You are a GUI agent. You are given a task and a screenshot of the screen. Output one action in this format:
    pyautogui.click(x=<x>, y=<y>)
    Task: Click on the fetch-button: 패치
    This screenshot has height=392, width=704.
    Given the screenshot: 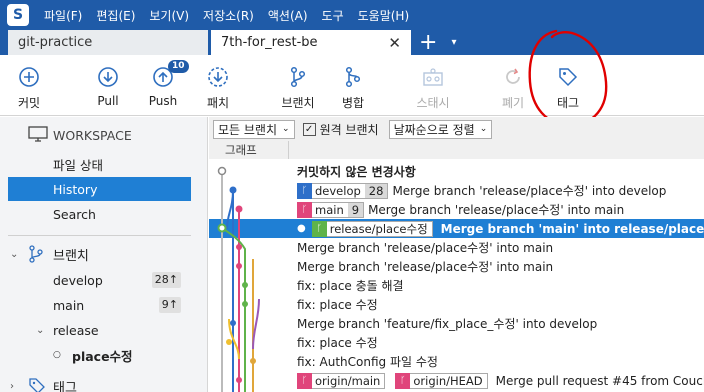 What is the action you would take?
    pyautogui.click(x=218, y=87)
    